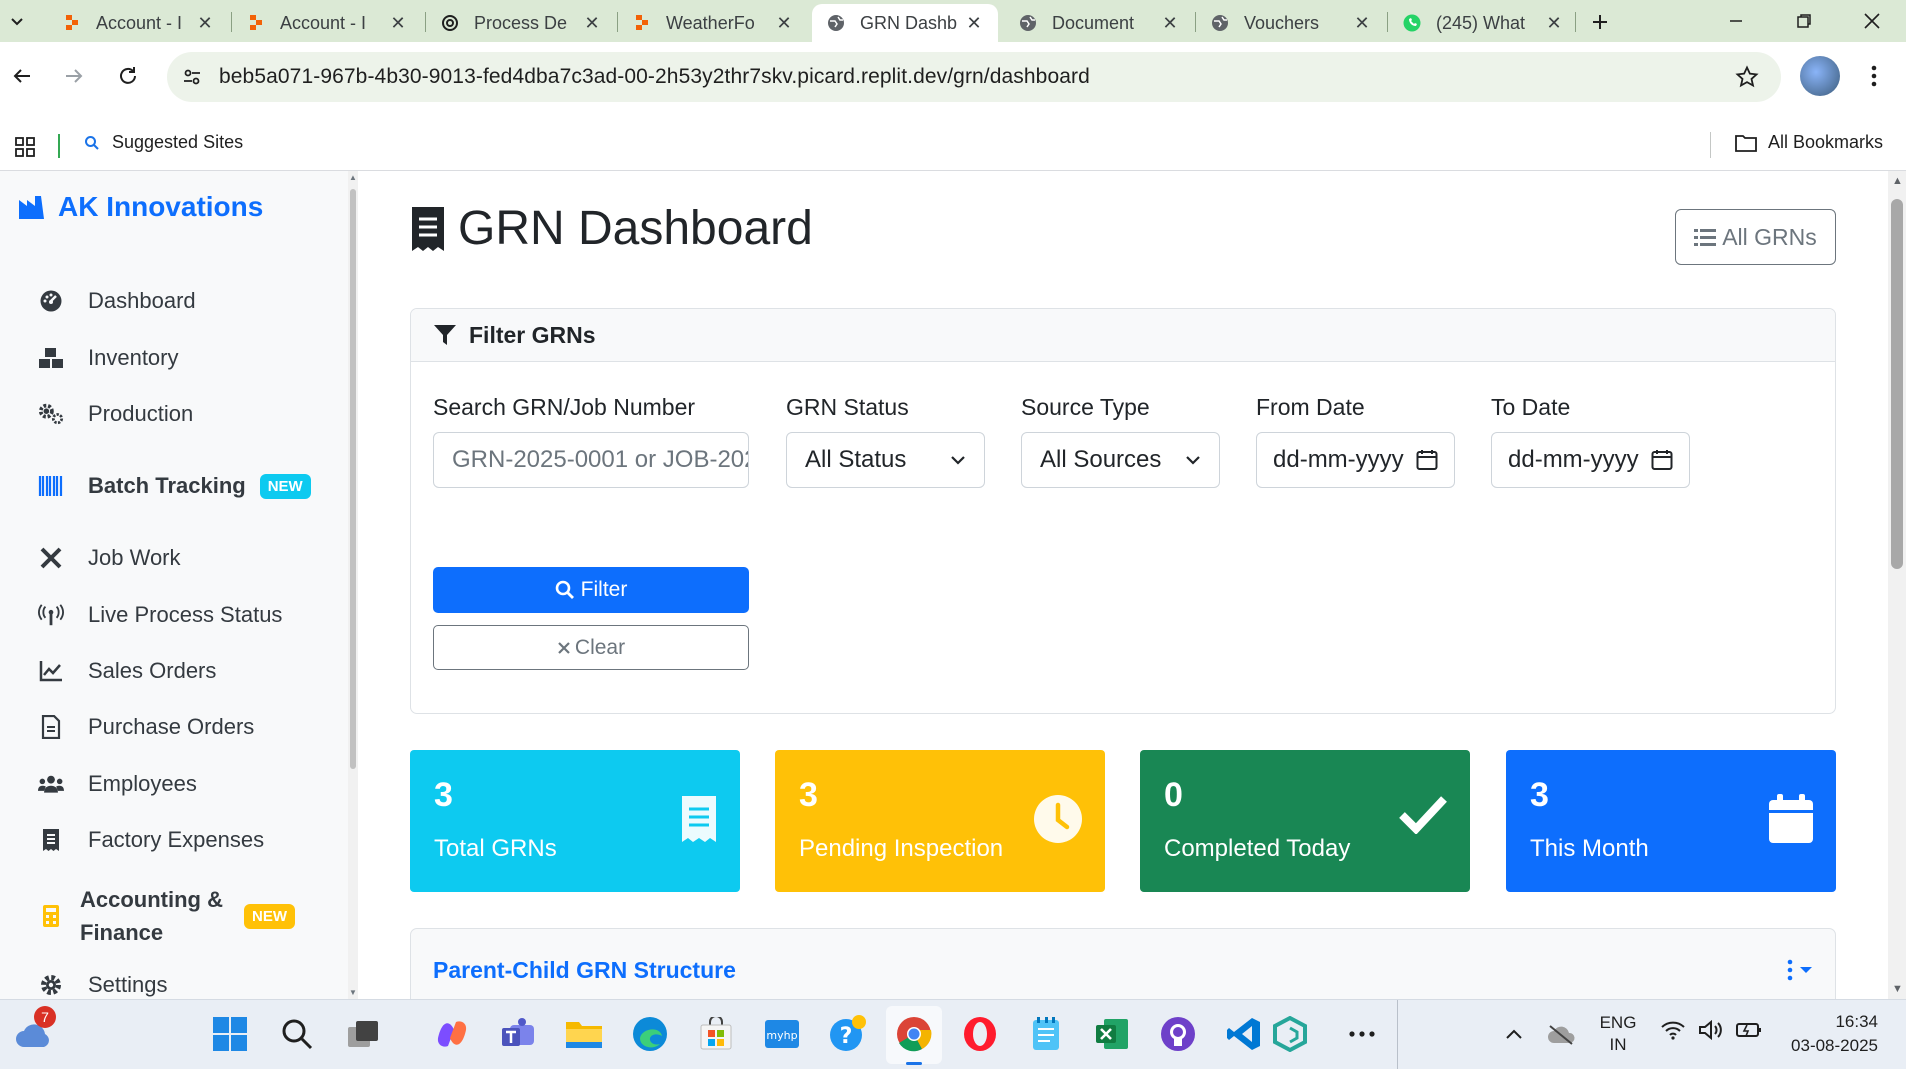 The height and width of the screenshot is (1069, 1906). What do you see at coordinates (109, 558) in the screenshot?
I see `sidebar-item-job-work: Job Work` at bounding box center [109, 558].